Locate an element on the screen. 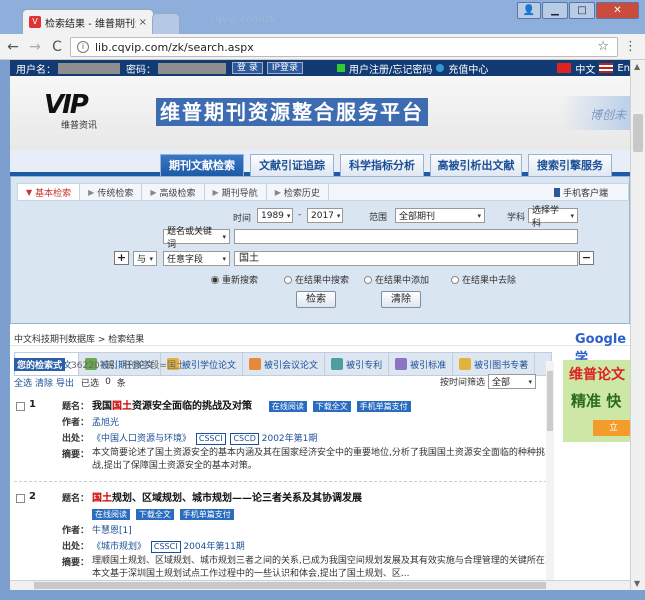 The width and height of the screenshot is (645, 600). field1-select: 题名或关键词 ▾ is located at coordinates (196, 238).